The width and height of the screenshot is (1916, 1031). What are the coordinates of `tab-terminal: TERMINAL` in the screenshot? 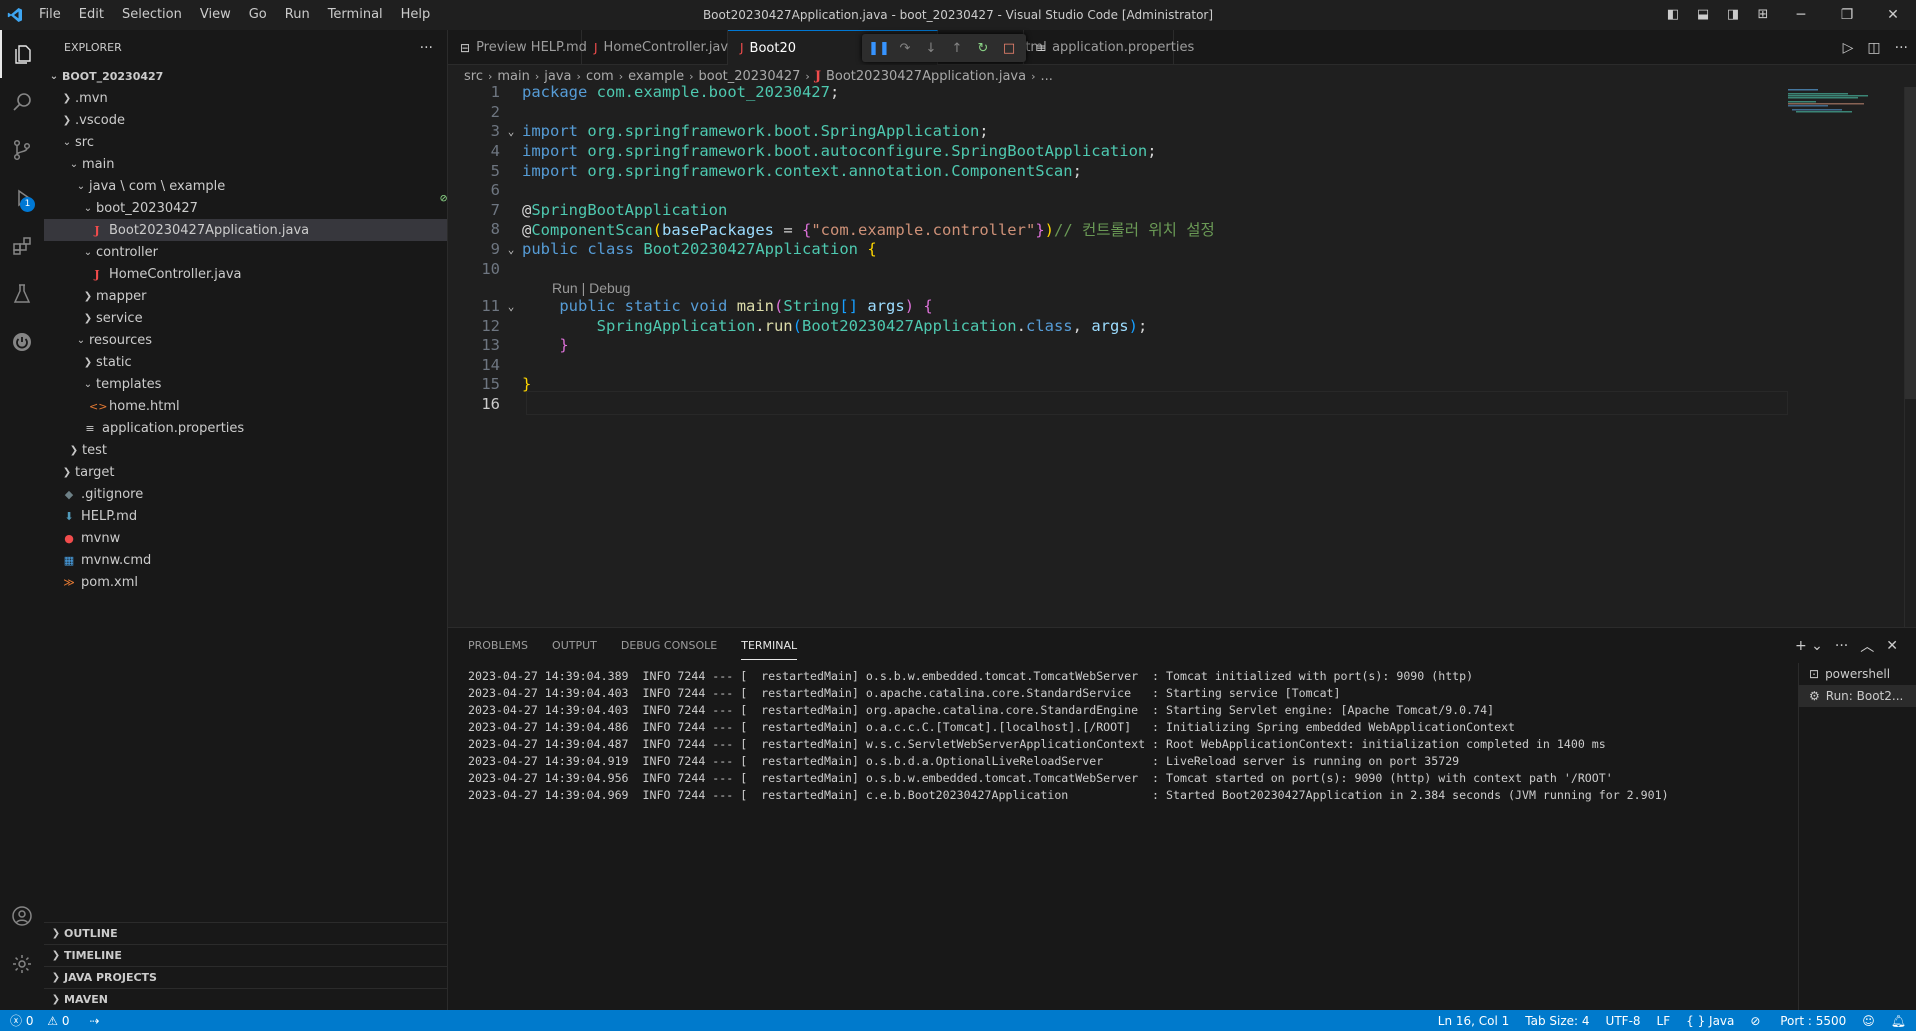 It's located at (769, 646).